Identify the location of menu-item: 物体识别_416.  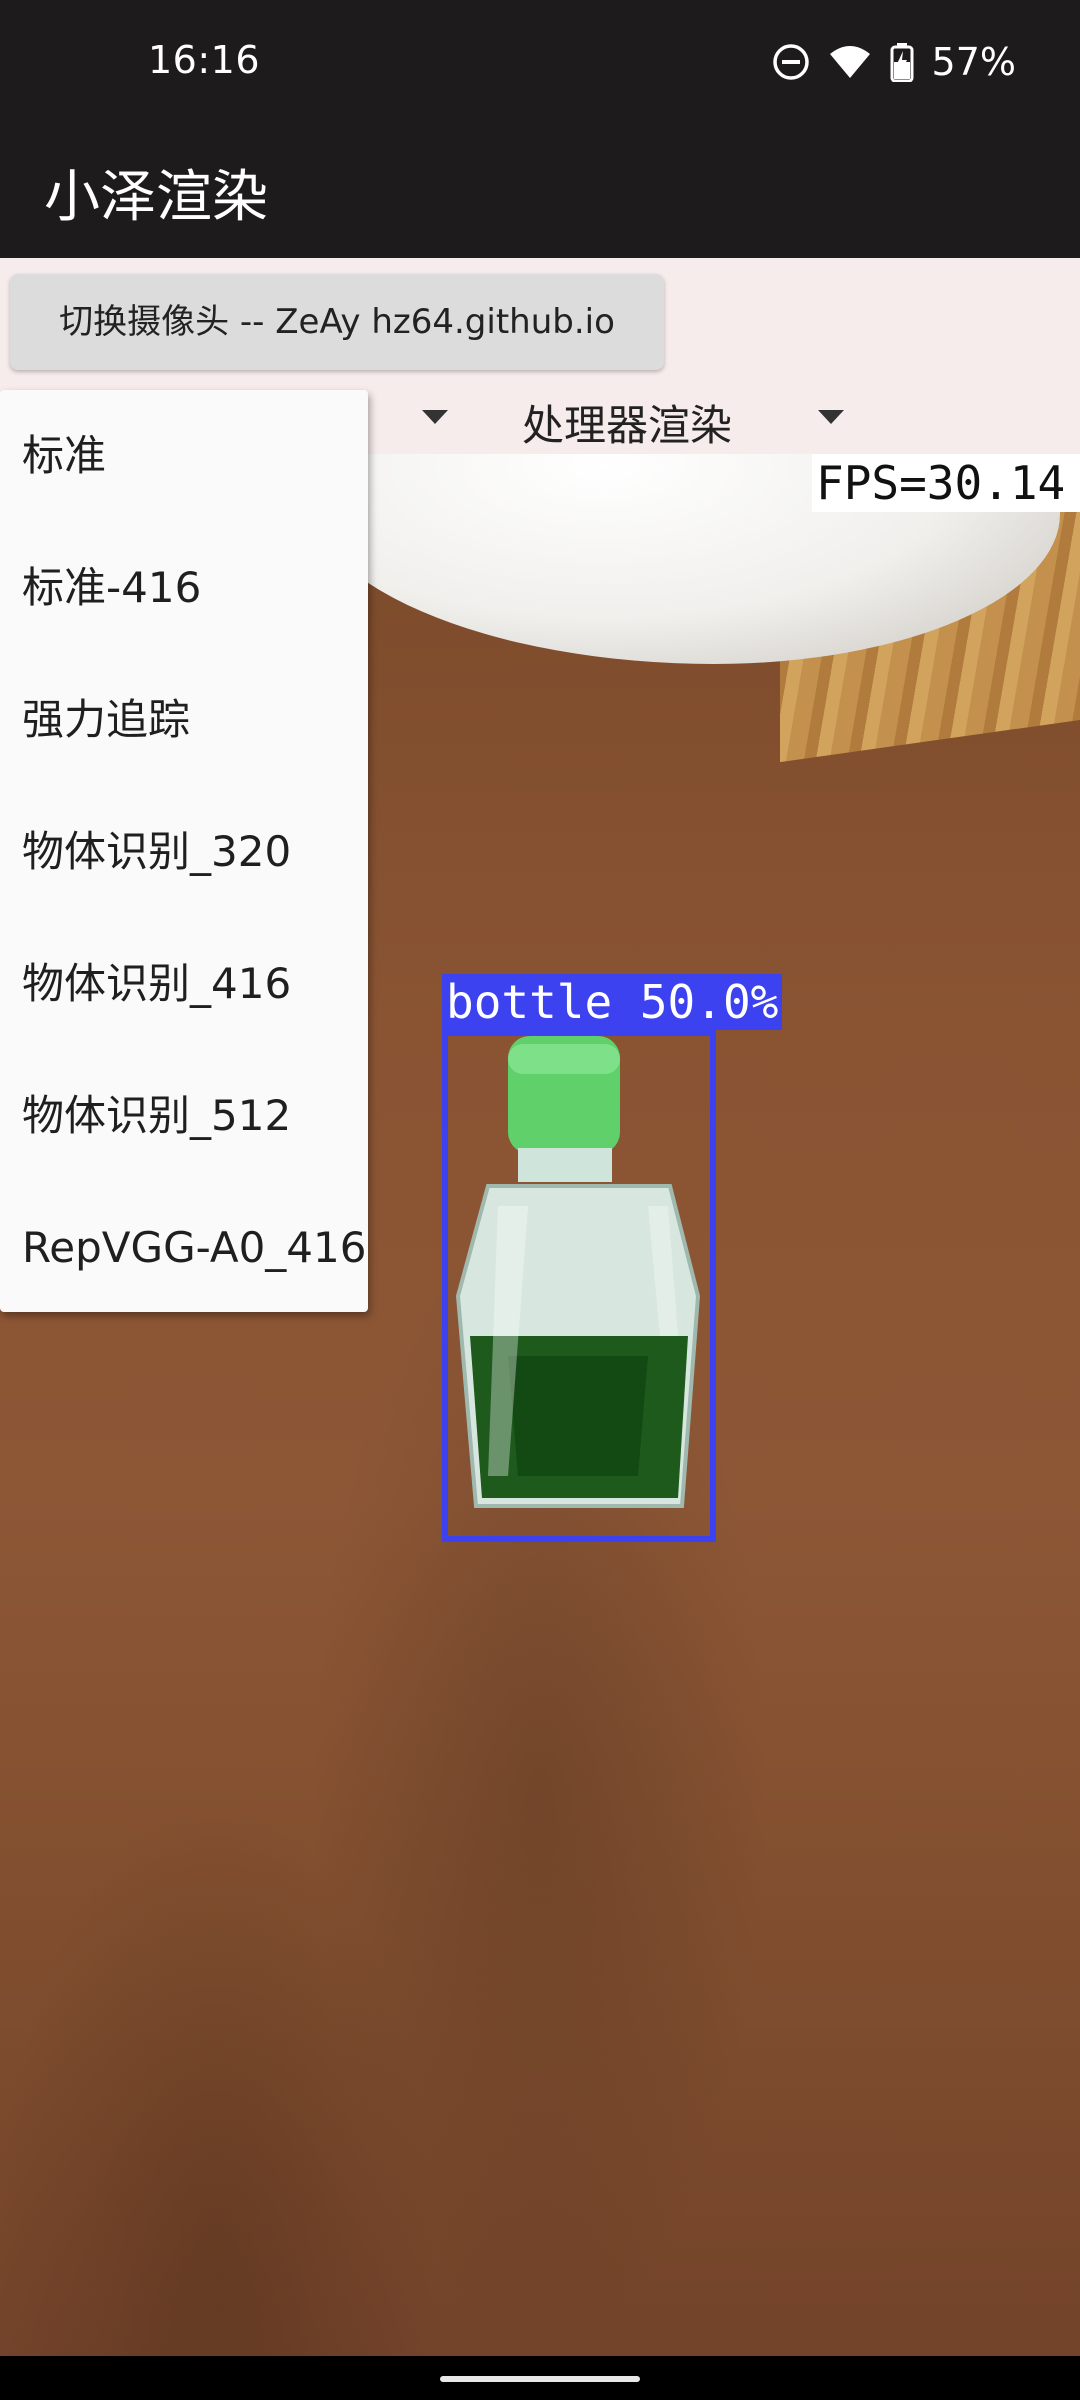
(184, 984).